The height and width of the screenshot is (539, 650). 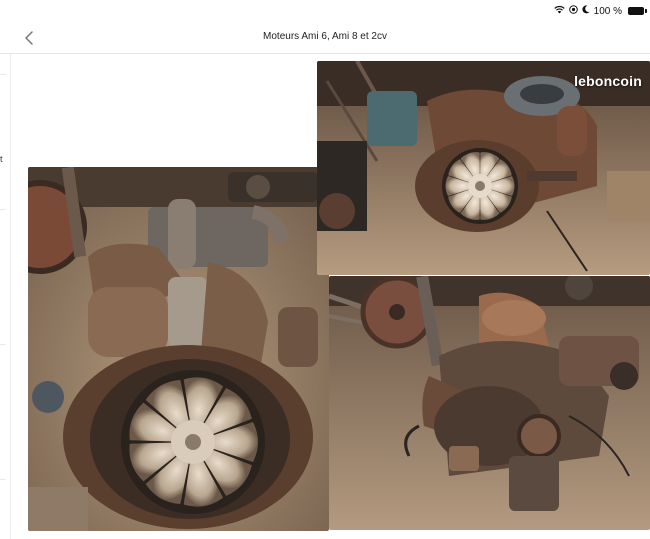 What do you see at coordinates (325, 11) in the screenshot?
I see `status-bar: 100 %` at bounding box center [325, 11].